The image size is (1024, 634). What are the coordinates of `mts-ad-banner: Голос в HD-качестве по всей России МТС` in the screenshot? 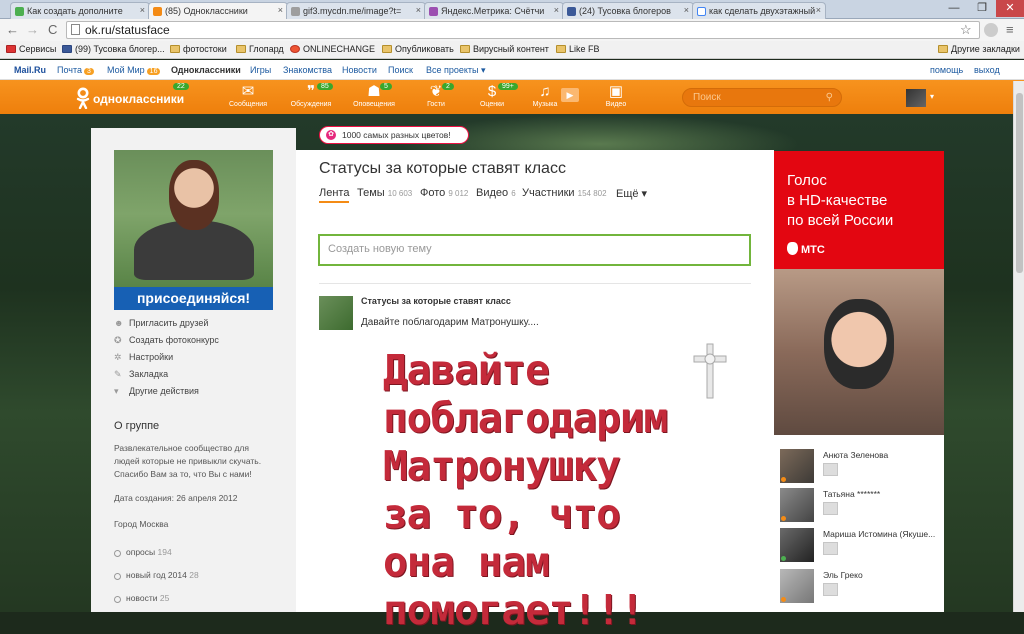 It's located at (859, 293).